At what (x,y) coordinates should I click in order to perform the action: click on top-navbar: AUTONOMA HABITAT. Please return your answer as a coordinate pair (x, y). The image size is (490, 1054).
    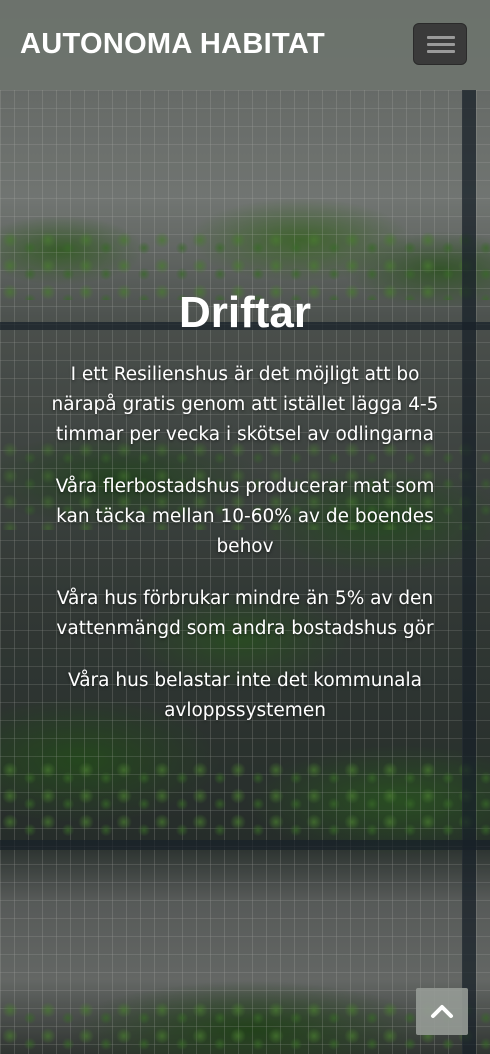
    Looking at the image, I should click on (245, 45).